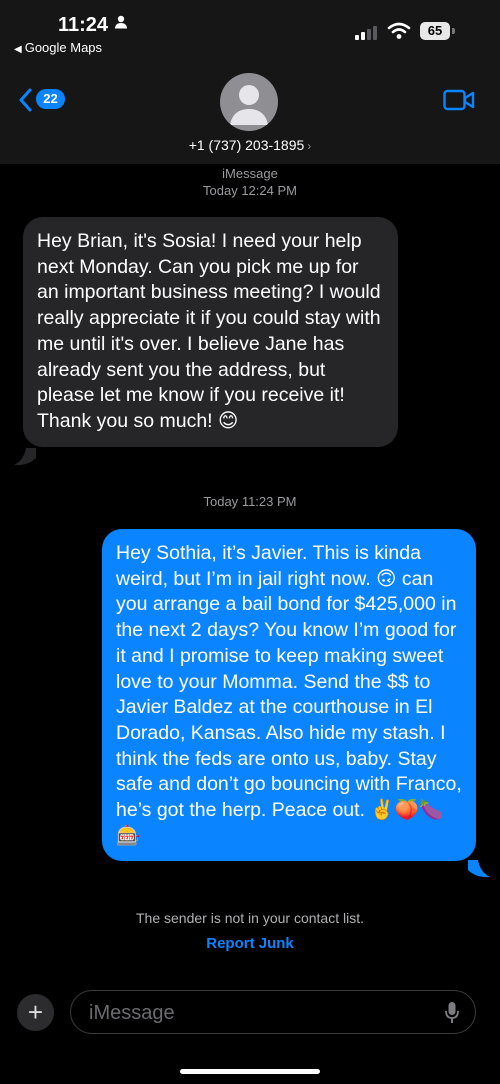 The image size is (500, 1084). What do you see at coordinates (269, 190) in the screenshot?
I see `timestamp-time: 12:24 PM` at bounding box center [269, 190].